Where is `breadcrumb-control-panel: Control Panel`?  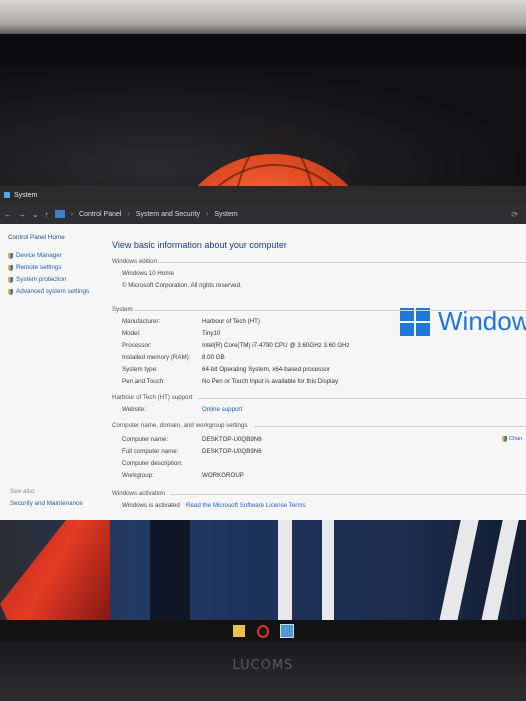 breadcrumb-control-panel: Control Panel is located at coordinates (100, 214).